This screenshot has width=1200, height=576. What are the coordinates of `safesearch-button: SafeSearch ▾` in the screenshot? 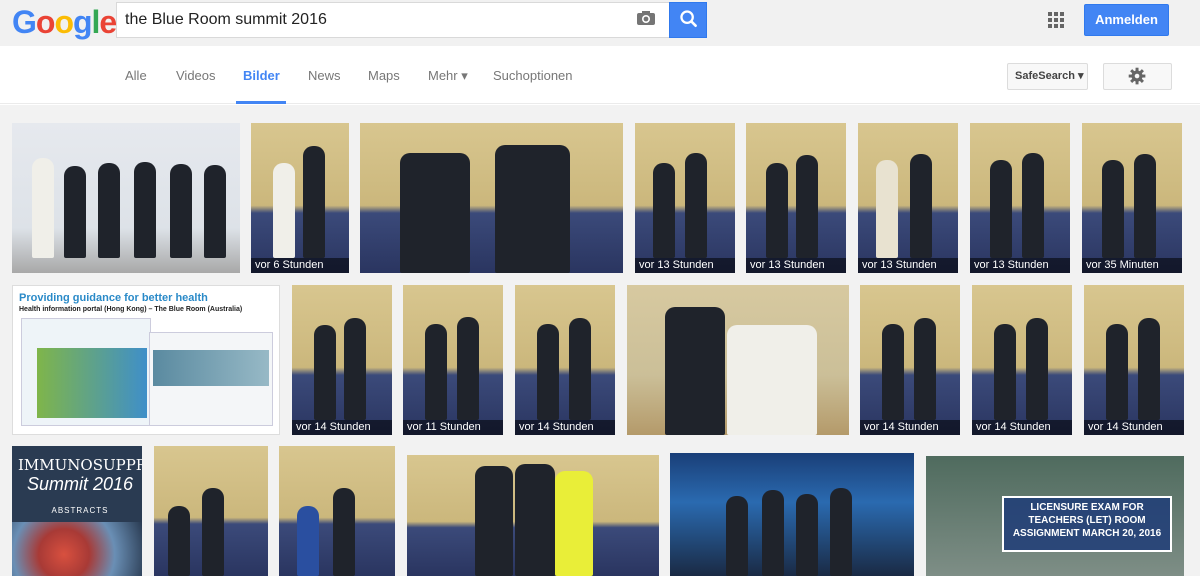 It's located at (1047, 76).